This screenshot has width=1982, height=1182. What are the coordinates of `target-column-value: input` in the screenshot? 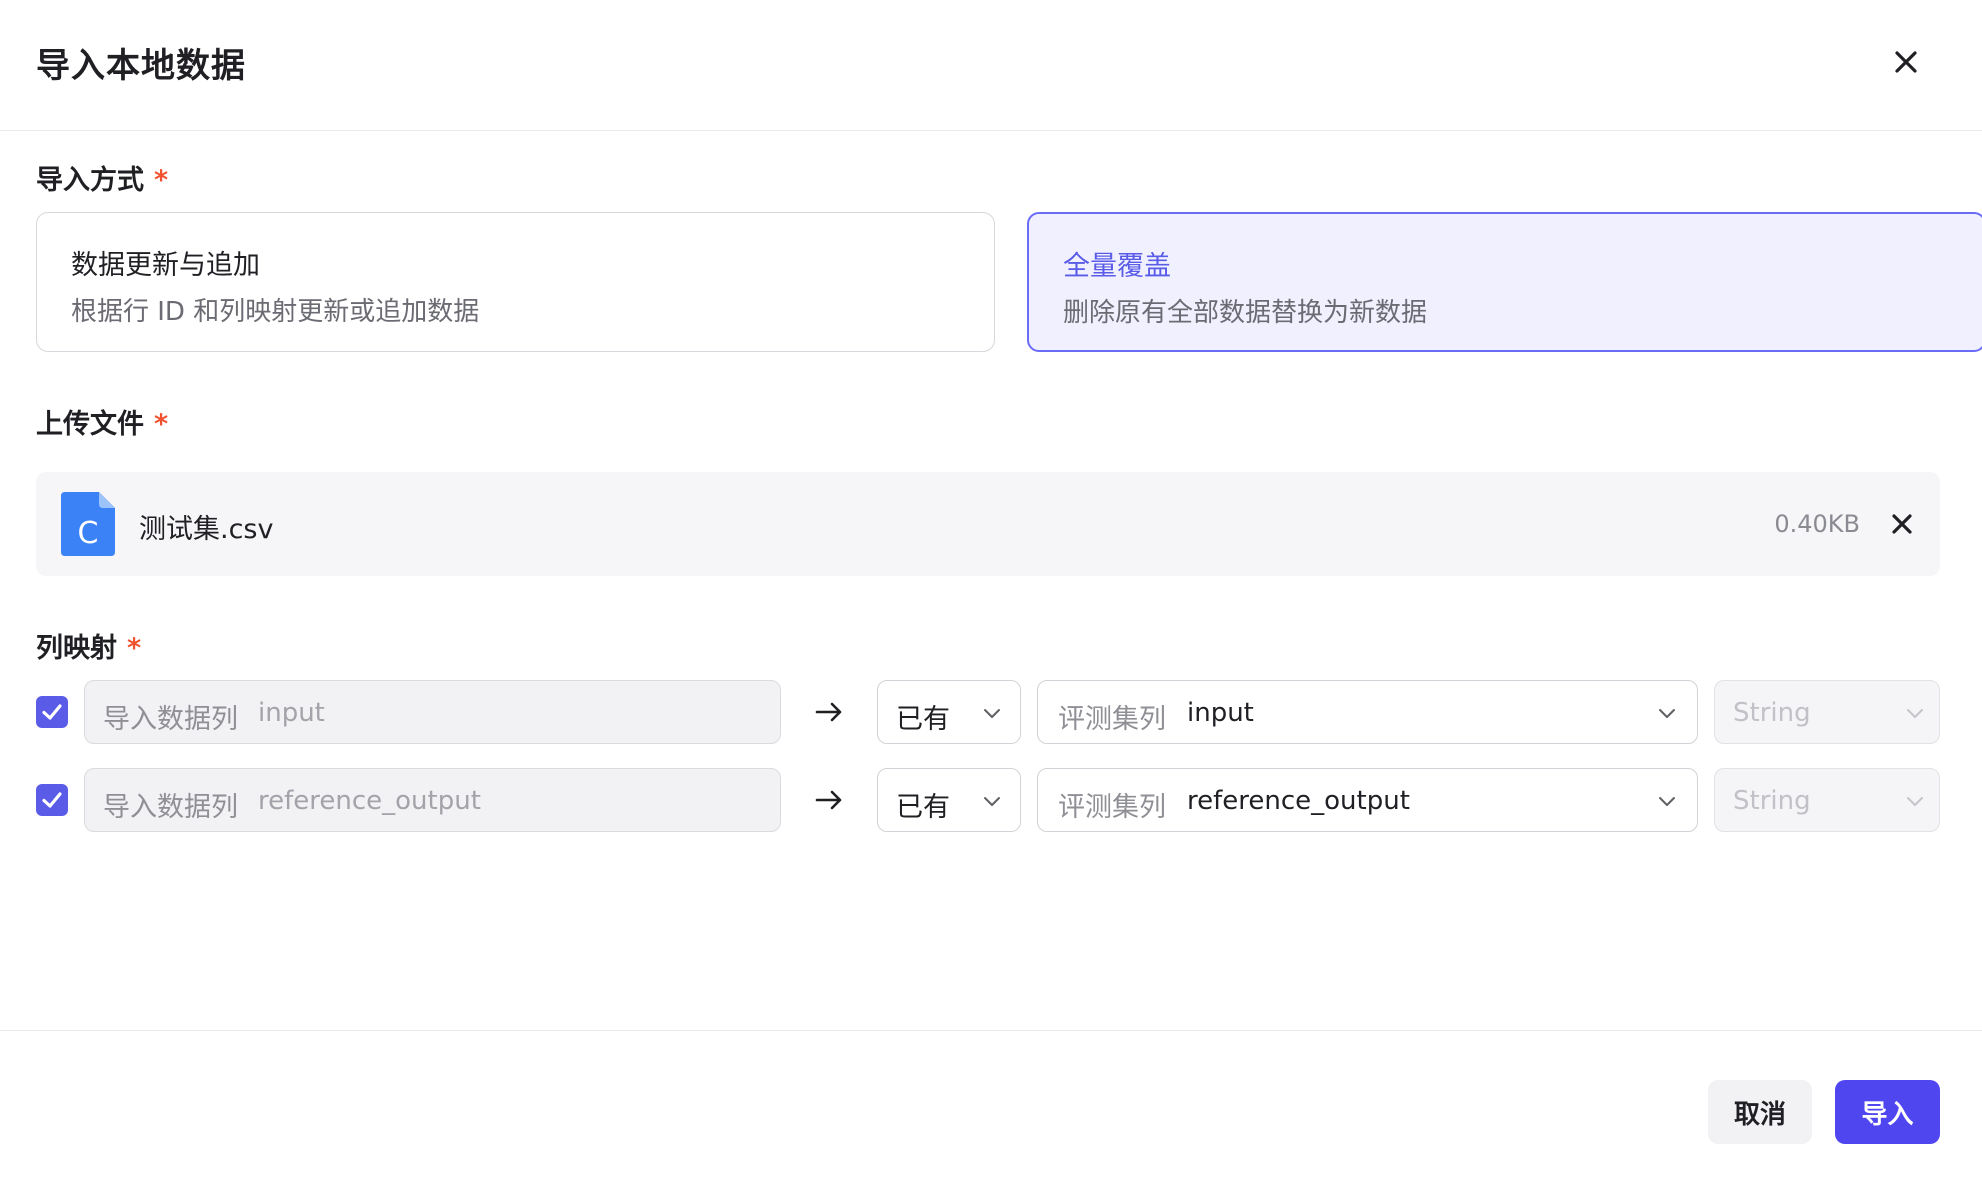 It's located at (1220, 713).